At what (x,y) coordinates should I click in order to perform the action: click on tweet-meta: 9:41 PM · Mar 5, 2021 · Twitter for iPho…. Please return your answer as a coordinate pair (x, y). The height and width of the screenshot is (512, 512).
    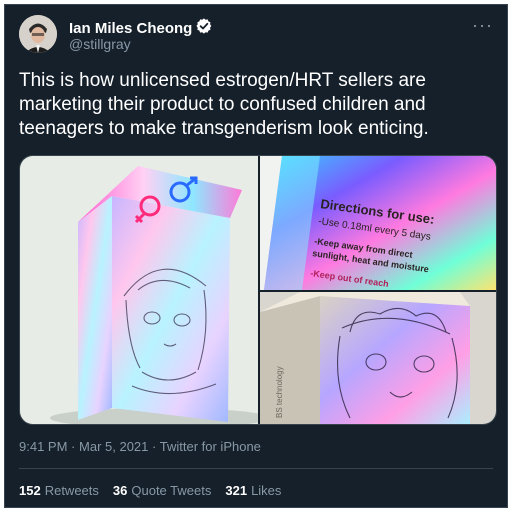
    Looking at the image, I should click on (140, 446).